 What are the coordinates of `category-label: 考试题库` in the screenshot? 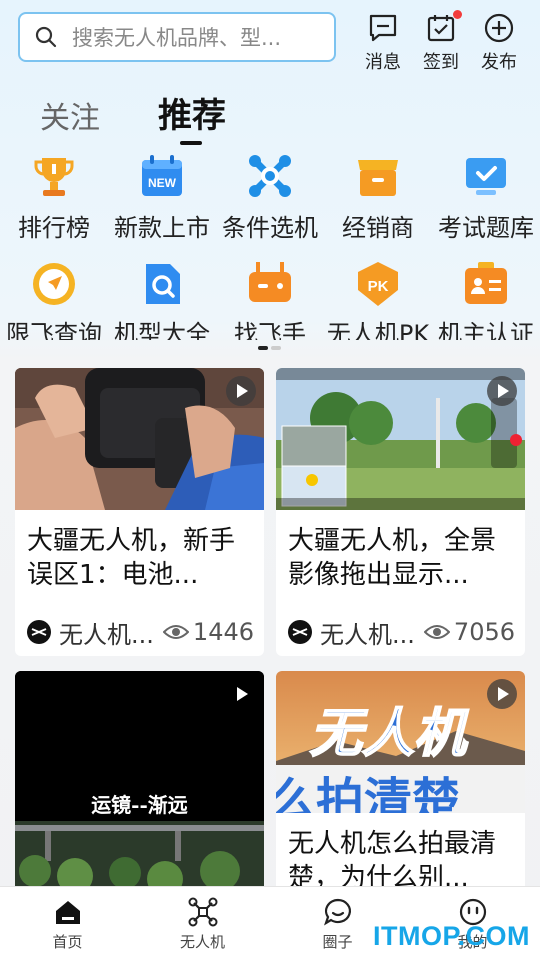 It's located at (486, 228).